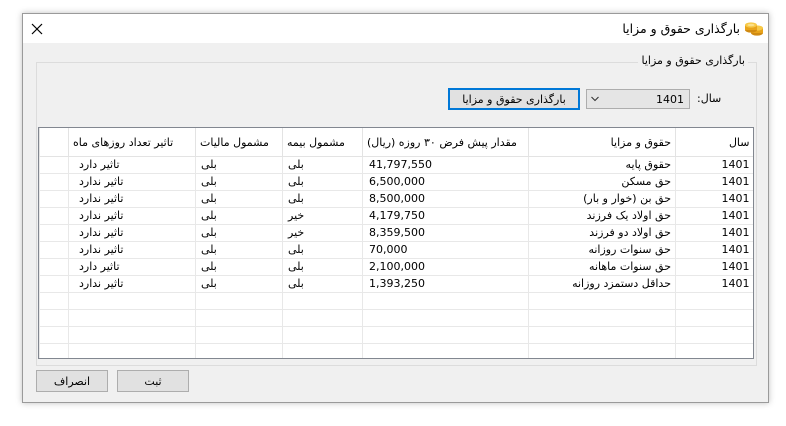 This screenshot has height=426, width=786. What do you see at coordinates (445, 182) in the screenshot?
I see `cell-amount: 6,500,000` at bounding box center [445, 182].